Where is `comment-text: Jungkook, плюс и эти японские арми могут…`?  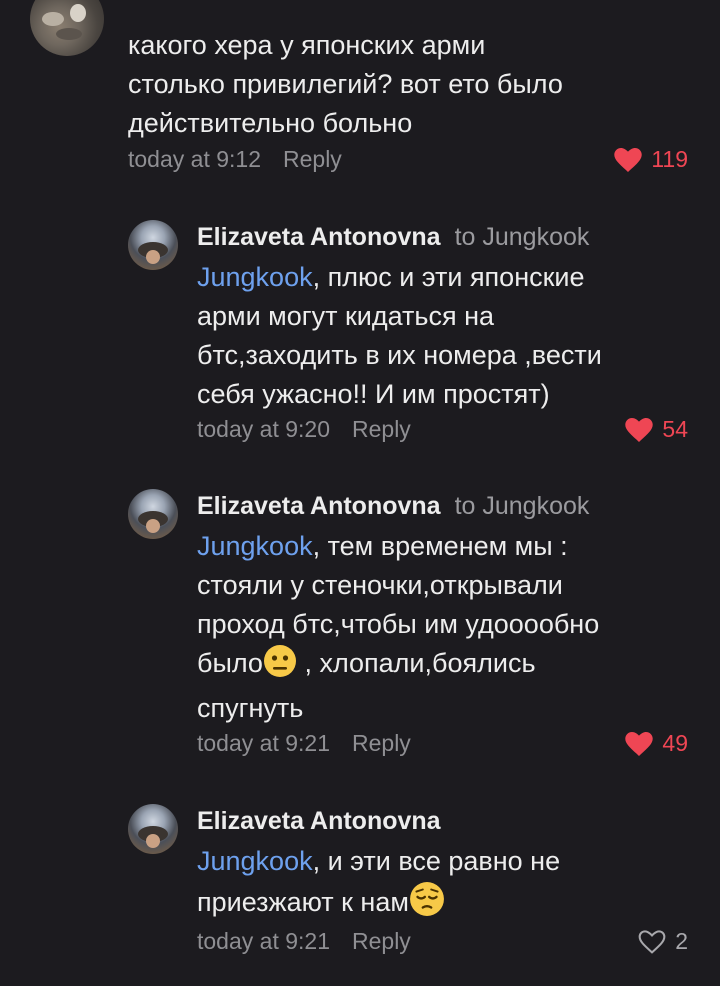 comment-text: Jungkook, плюс и эти японские арми могут… is located at coordinates (399, 336).